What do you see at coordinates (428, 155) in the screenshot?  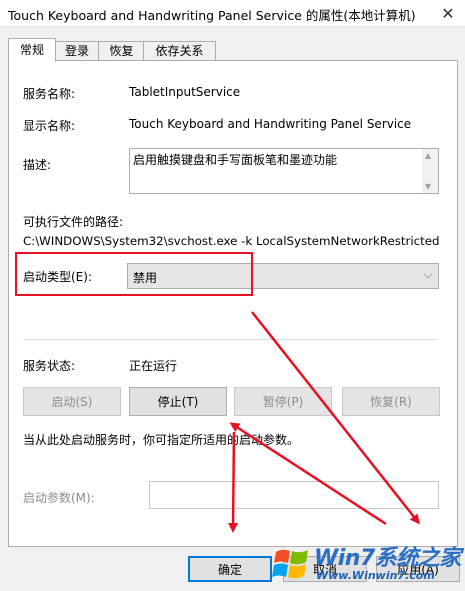 I see `scroll-up-icon: ▲` at bounding box center [428, 155].